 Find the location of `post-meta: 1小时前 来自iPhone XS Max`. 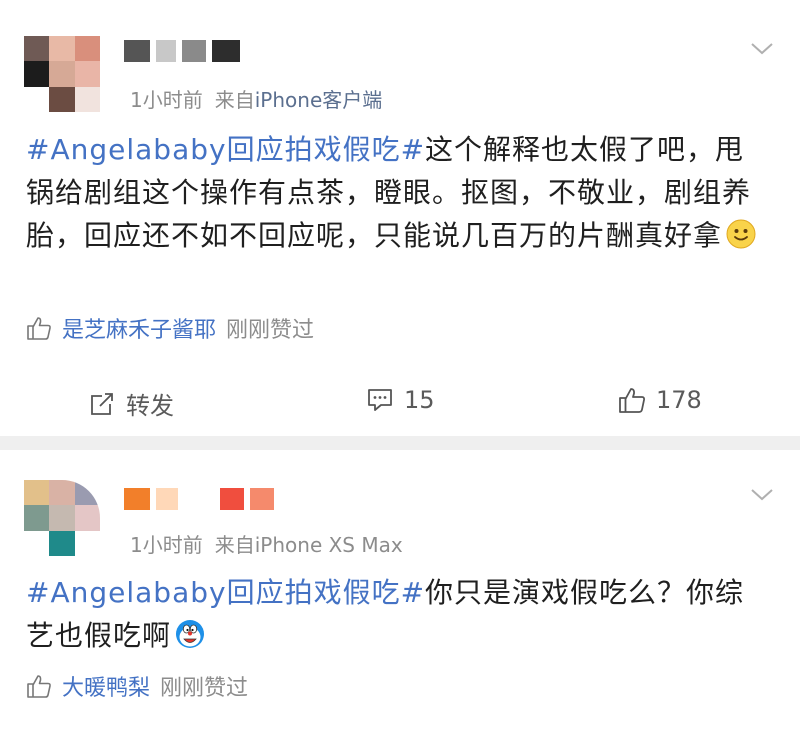

post-meta: 1小时前 来自iPhone XS Max is located at coordinates (266, 543).